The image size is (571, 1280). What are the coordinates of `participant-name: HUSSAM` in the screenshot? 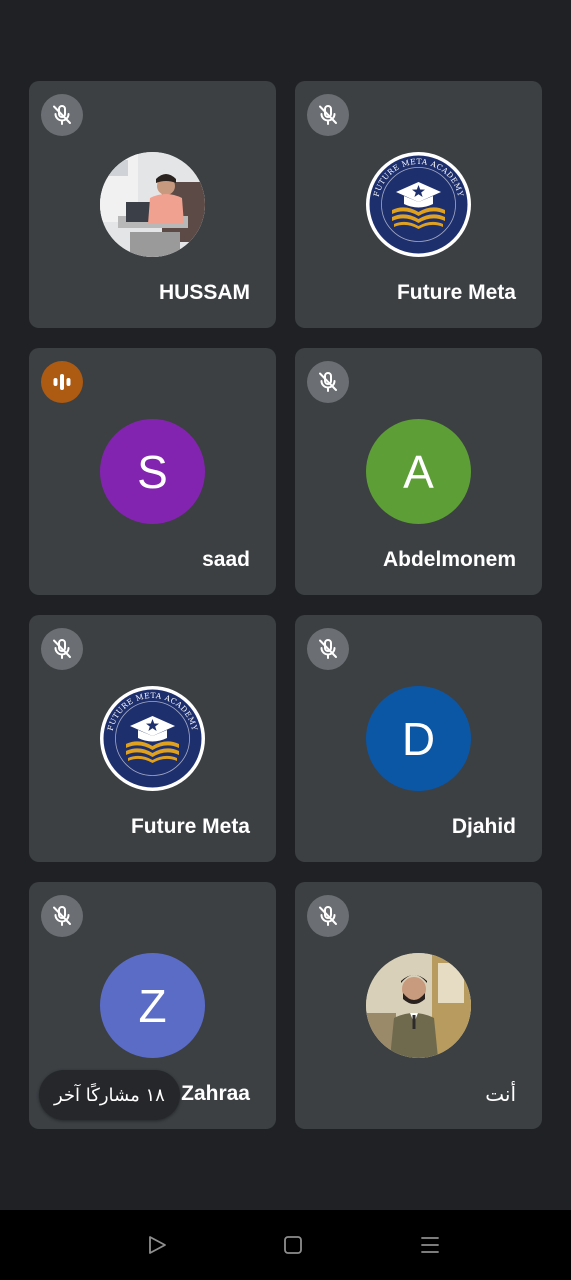 It's located at (204, 292).